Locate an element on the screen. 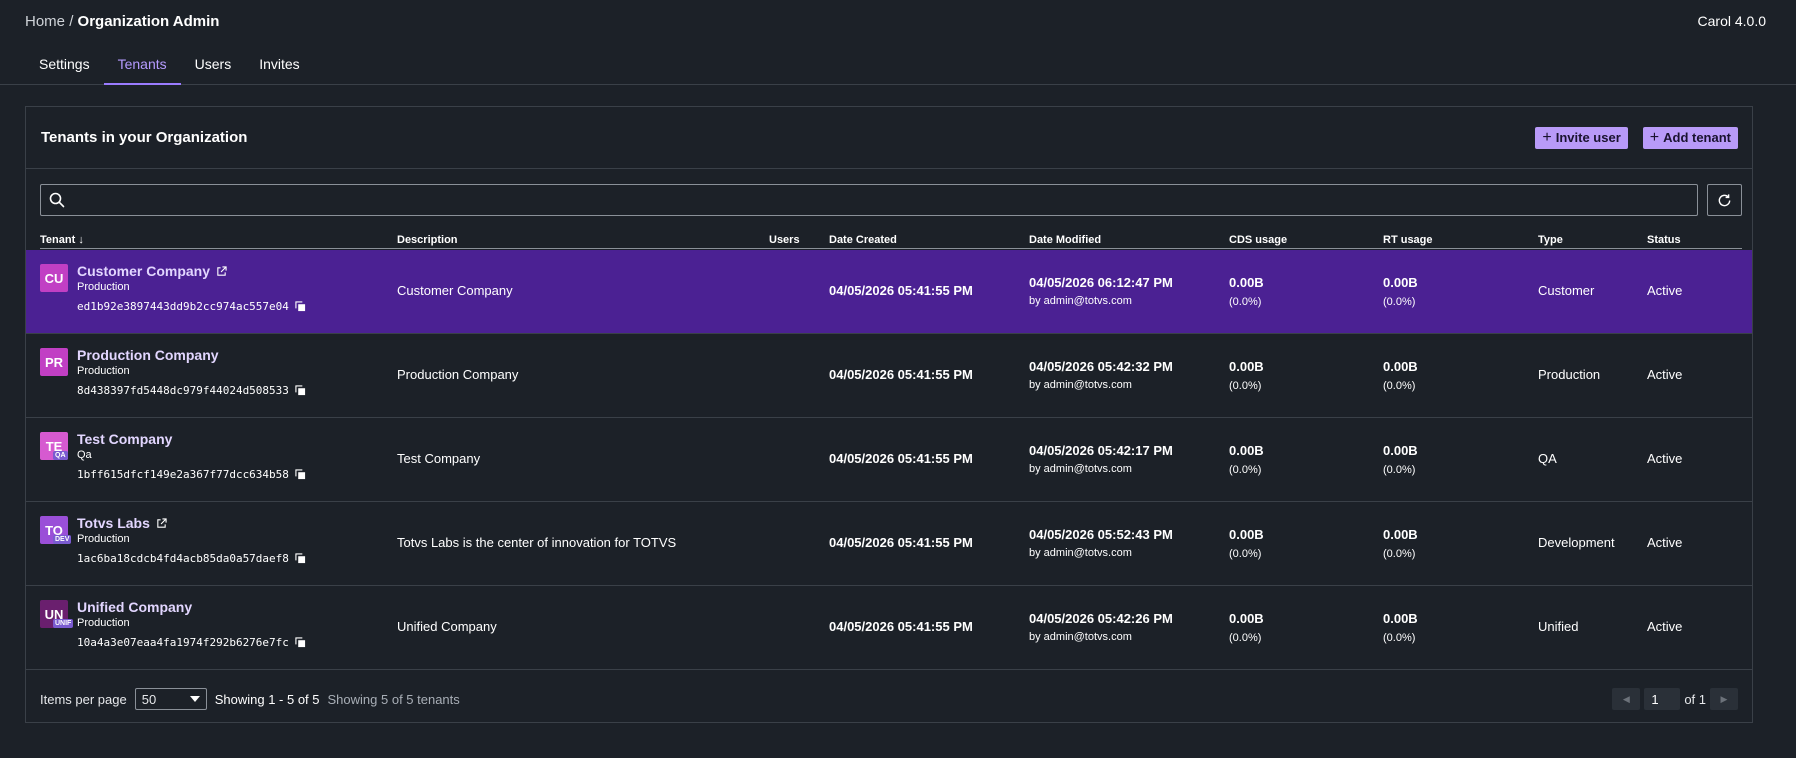 Image resolution: width=1796 pixels, height=758 pixels. tenant-id-text: 1ac6ba18cdcb4fd4acb85da0a57daef8 is located at coordinates (183, 558).